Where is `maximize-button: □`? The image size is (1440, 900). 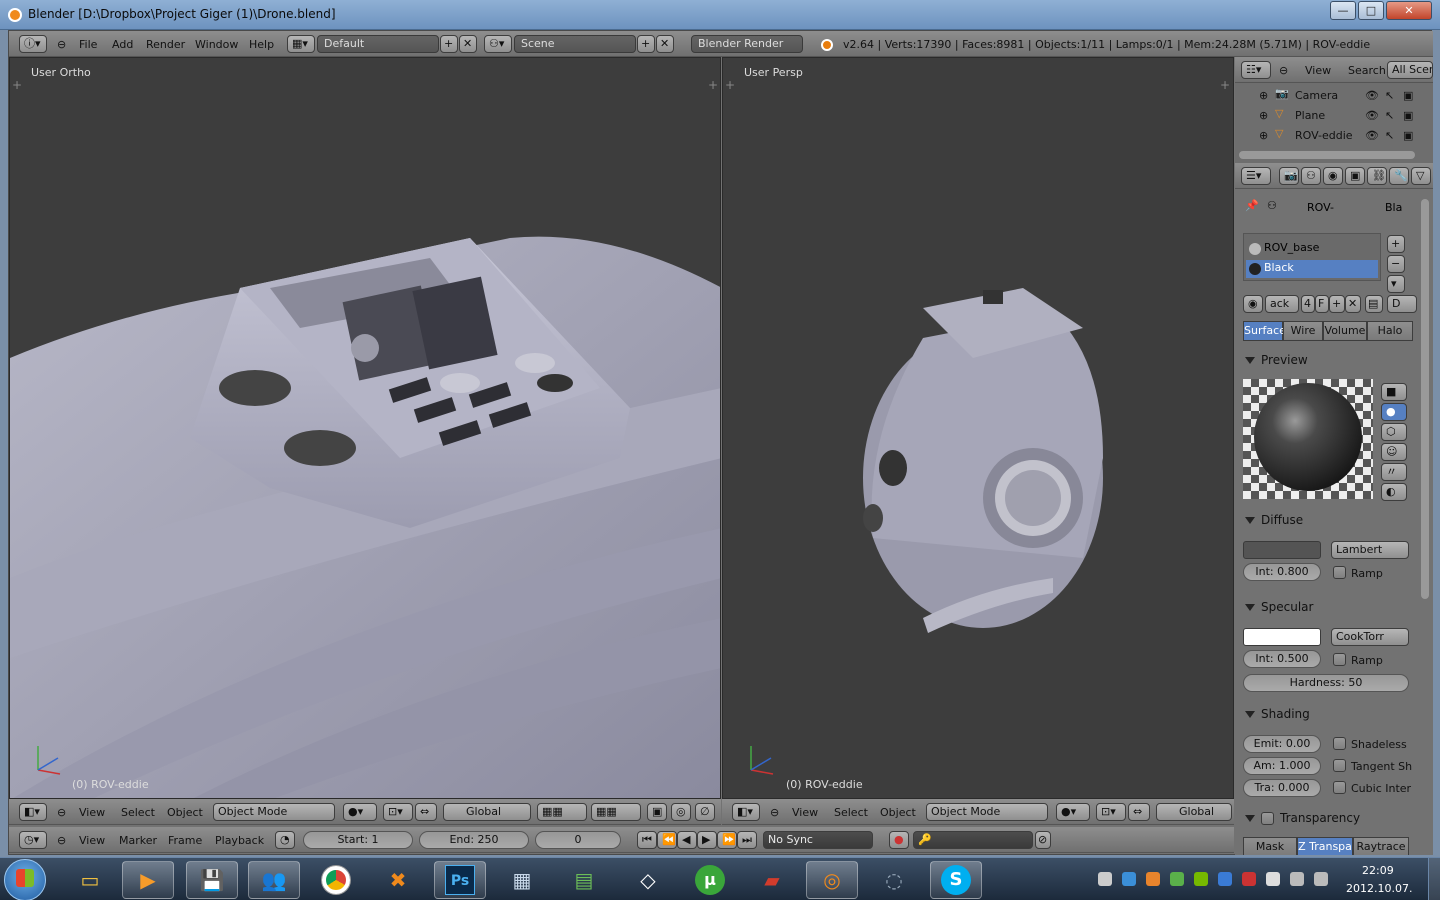 maximize-button: □ is located at coordinates (1371, 10).